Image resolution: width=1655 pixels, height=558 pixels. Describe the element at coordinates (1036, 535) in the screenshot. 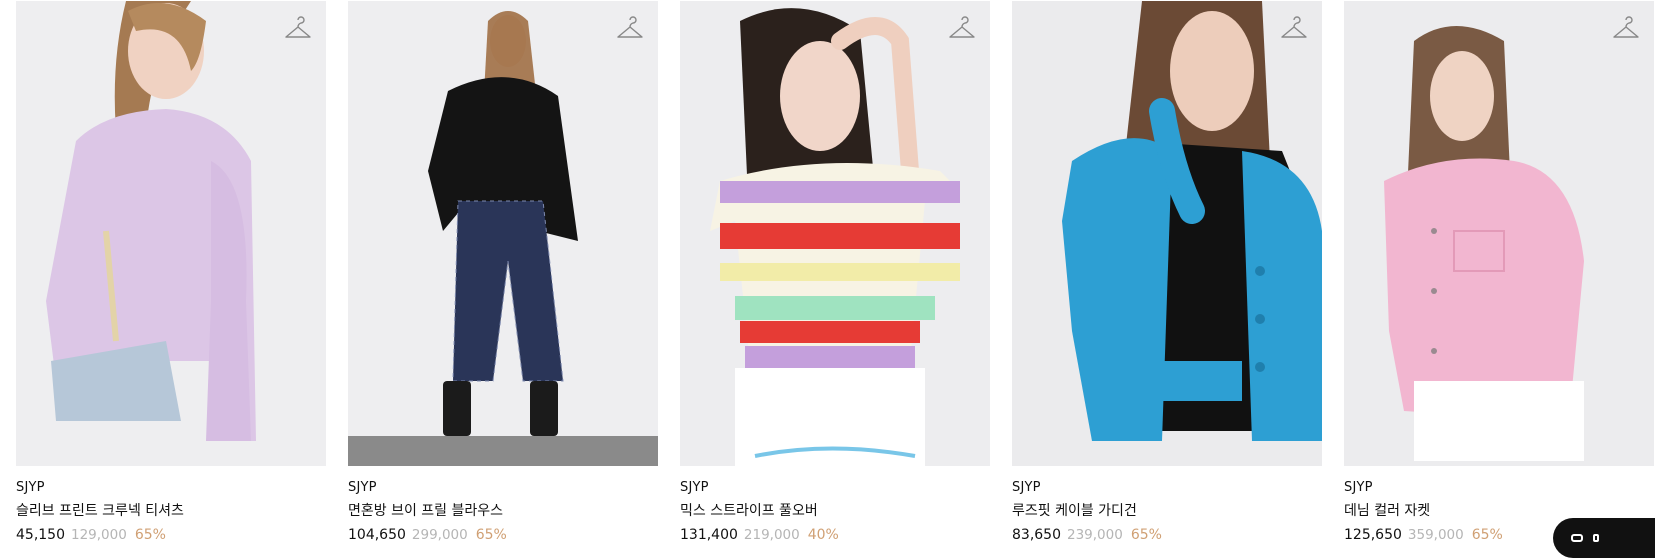

I see `sale-price: 83,650` at that location.